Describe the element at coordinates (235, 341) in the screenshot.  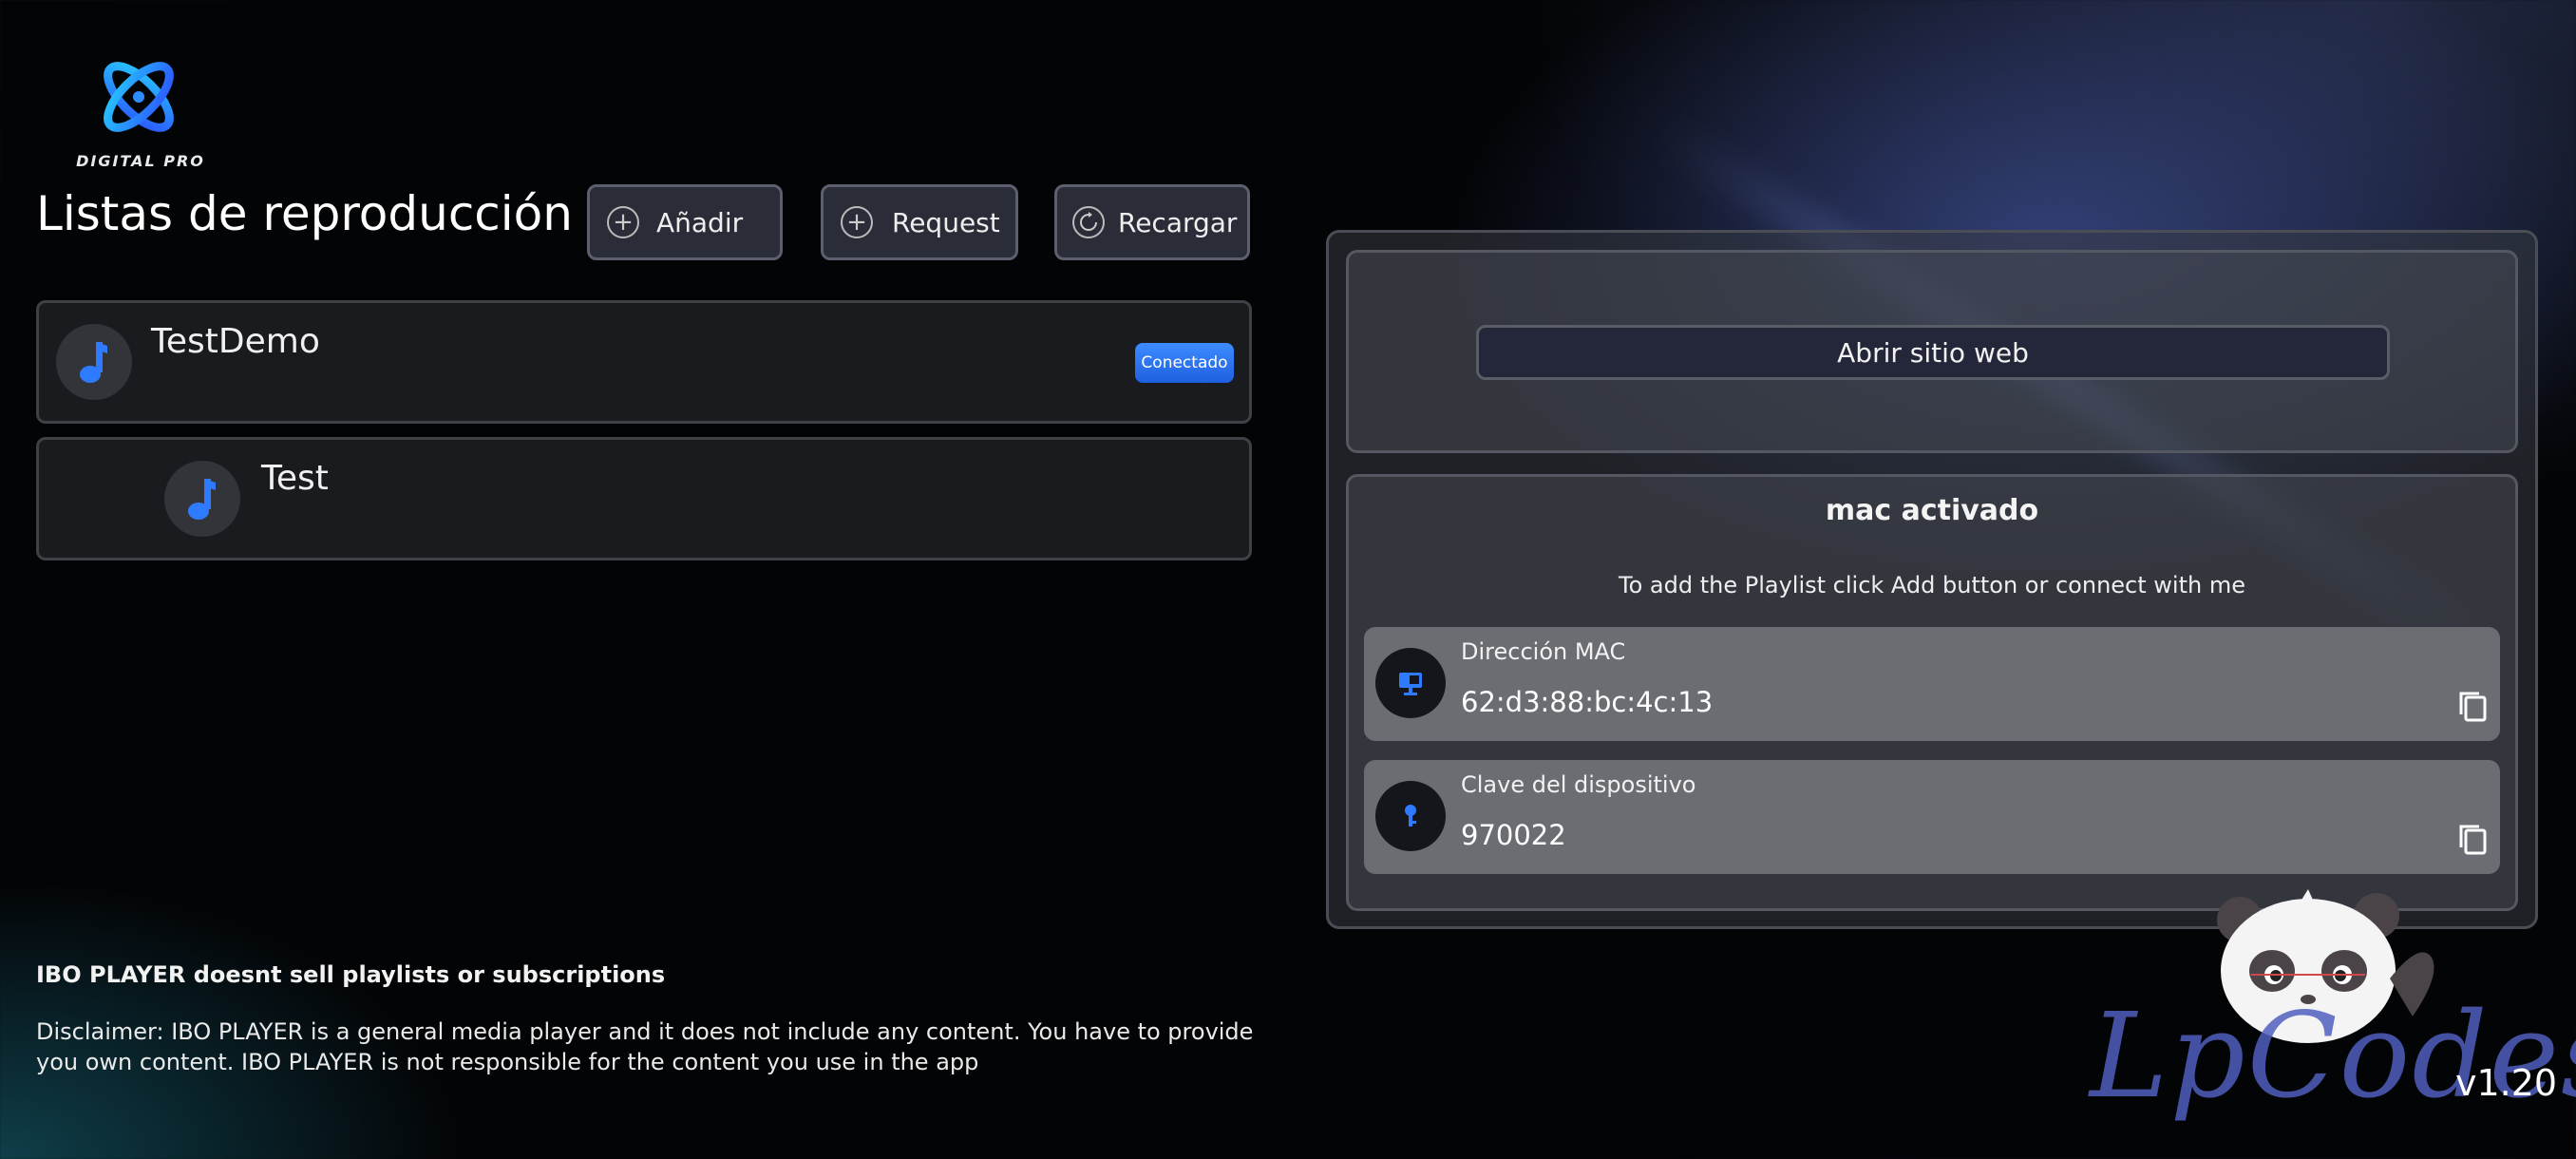
I see `playlist-name: TestDemo` at that location.